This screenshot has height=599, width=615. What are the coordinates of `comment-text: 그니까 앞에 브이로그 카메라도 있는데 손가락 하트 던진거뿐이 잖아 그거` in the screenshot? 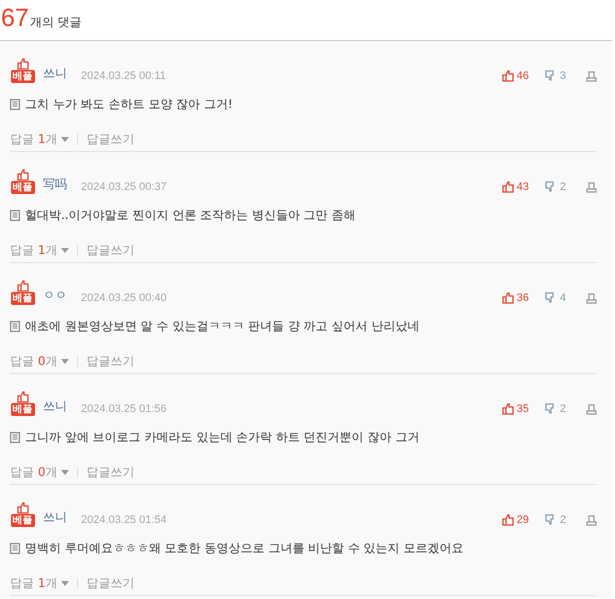 It's located at (222, 437).